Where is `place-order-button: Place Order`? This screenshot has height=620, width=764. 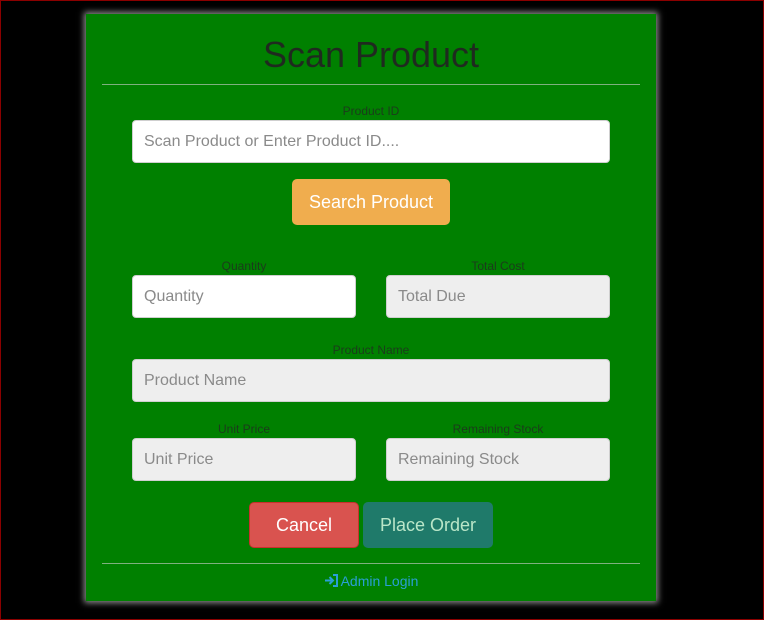 place-order-button: Place Order is located at coordinates (428, 525).